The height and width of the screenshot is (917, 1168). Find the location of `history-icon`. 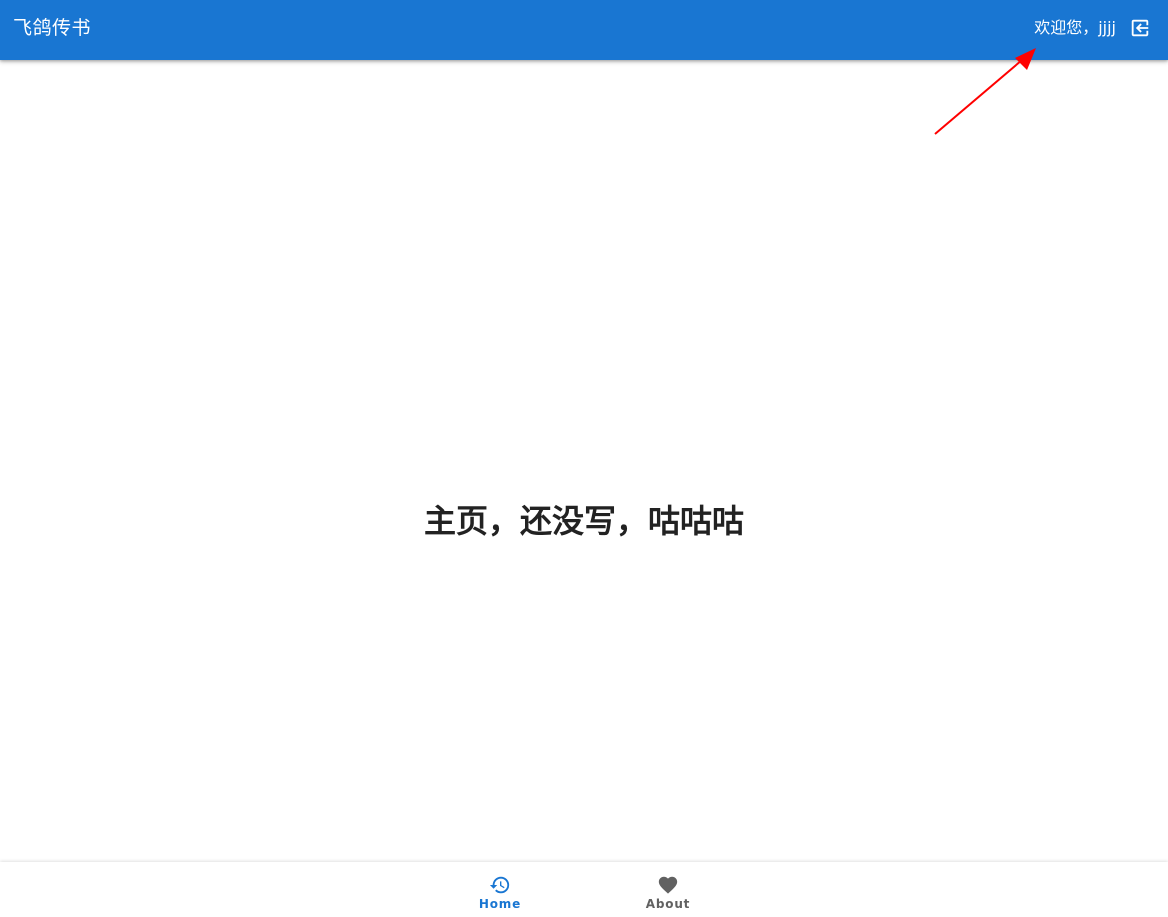

history-icon is located at coordinates (500, 885).